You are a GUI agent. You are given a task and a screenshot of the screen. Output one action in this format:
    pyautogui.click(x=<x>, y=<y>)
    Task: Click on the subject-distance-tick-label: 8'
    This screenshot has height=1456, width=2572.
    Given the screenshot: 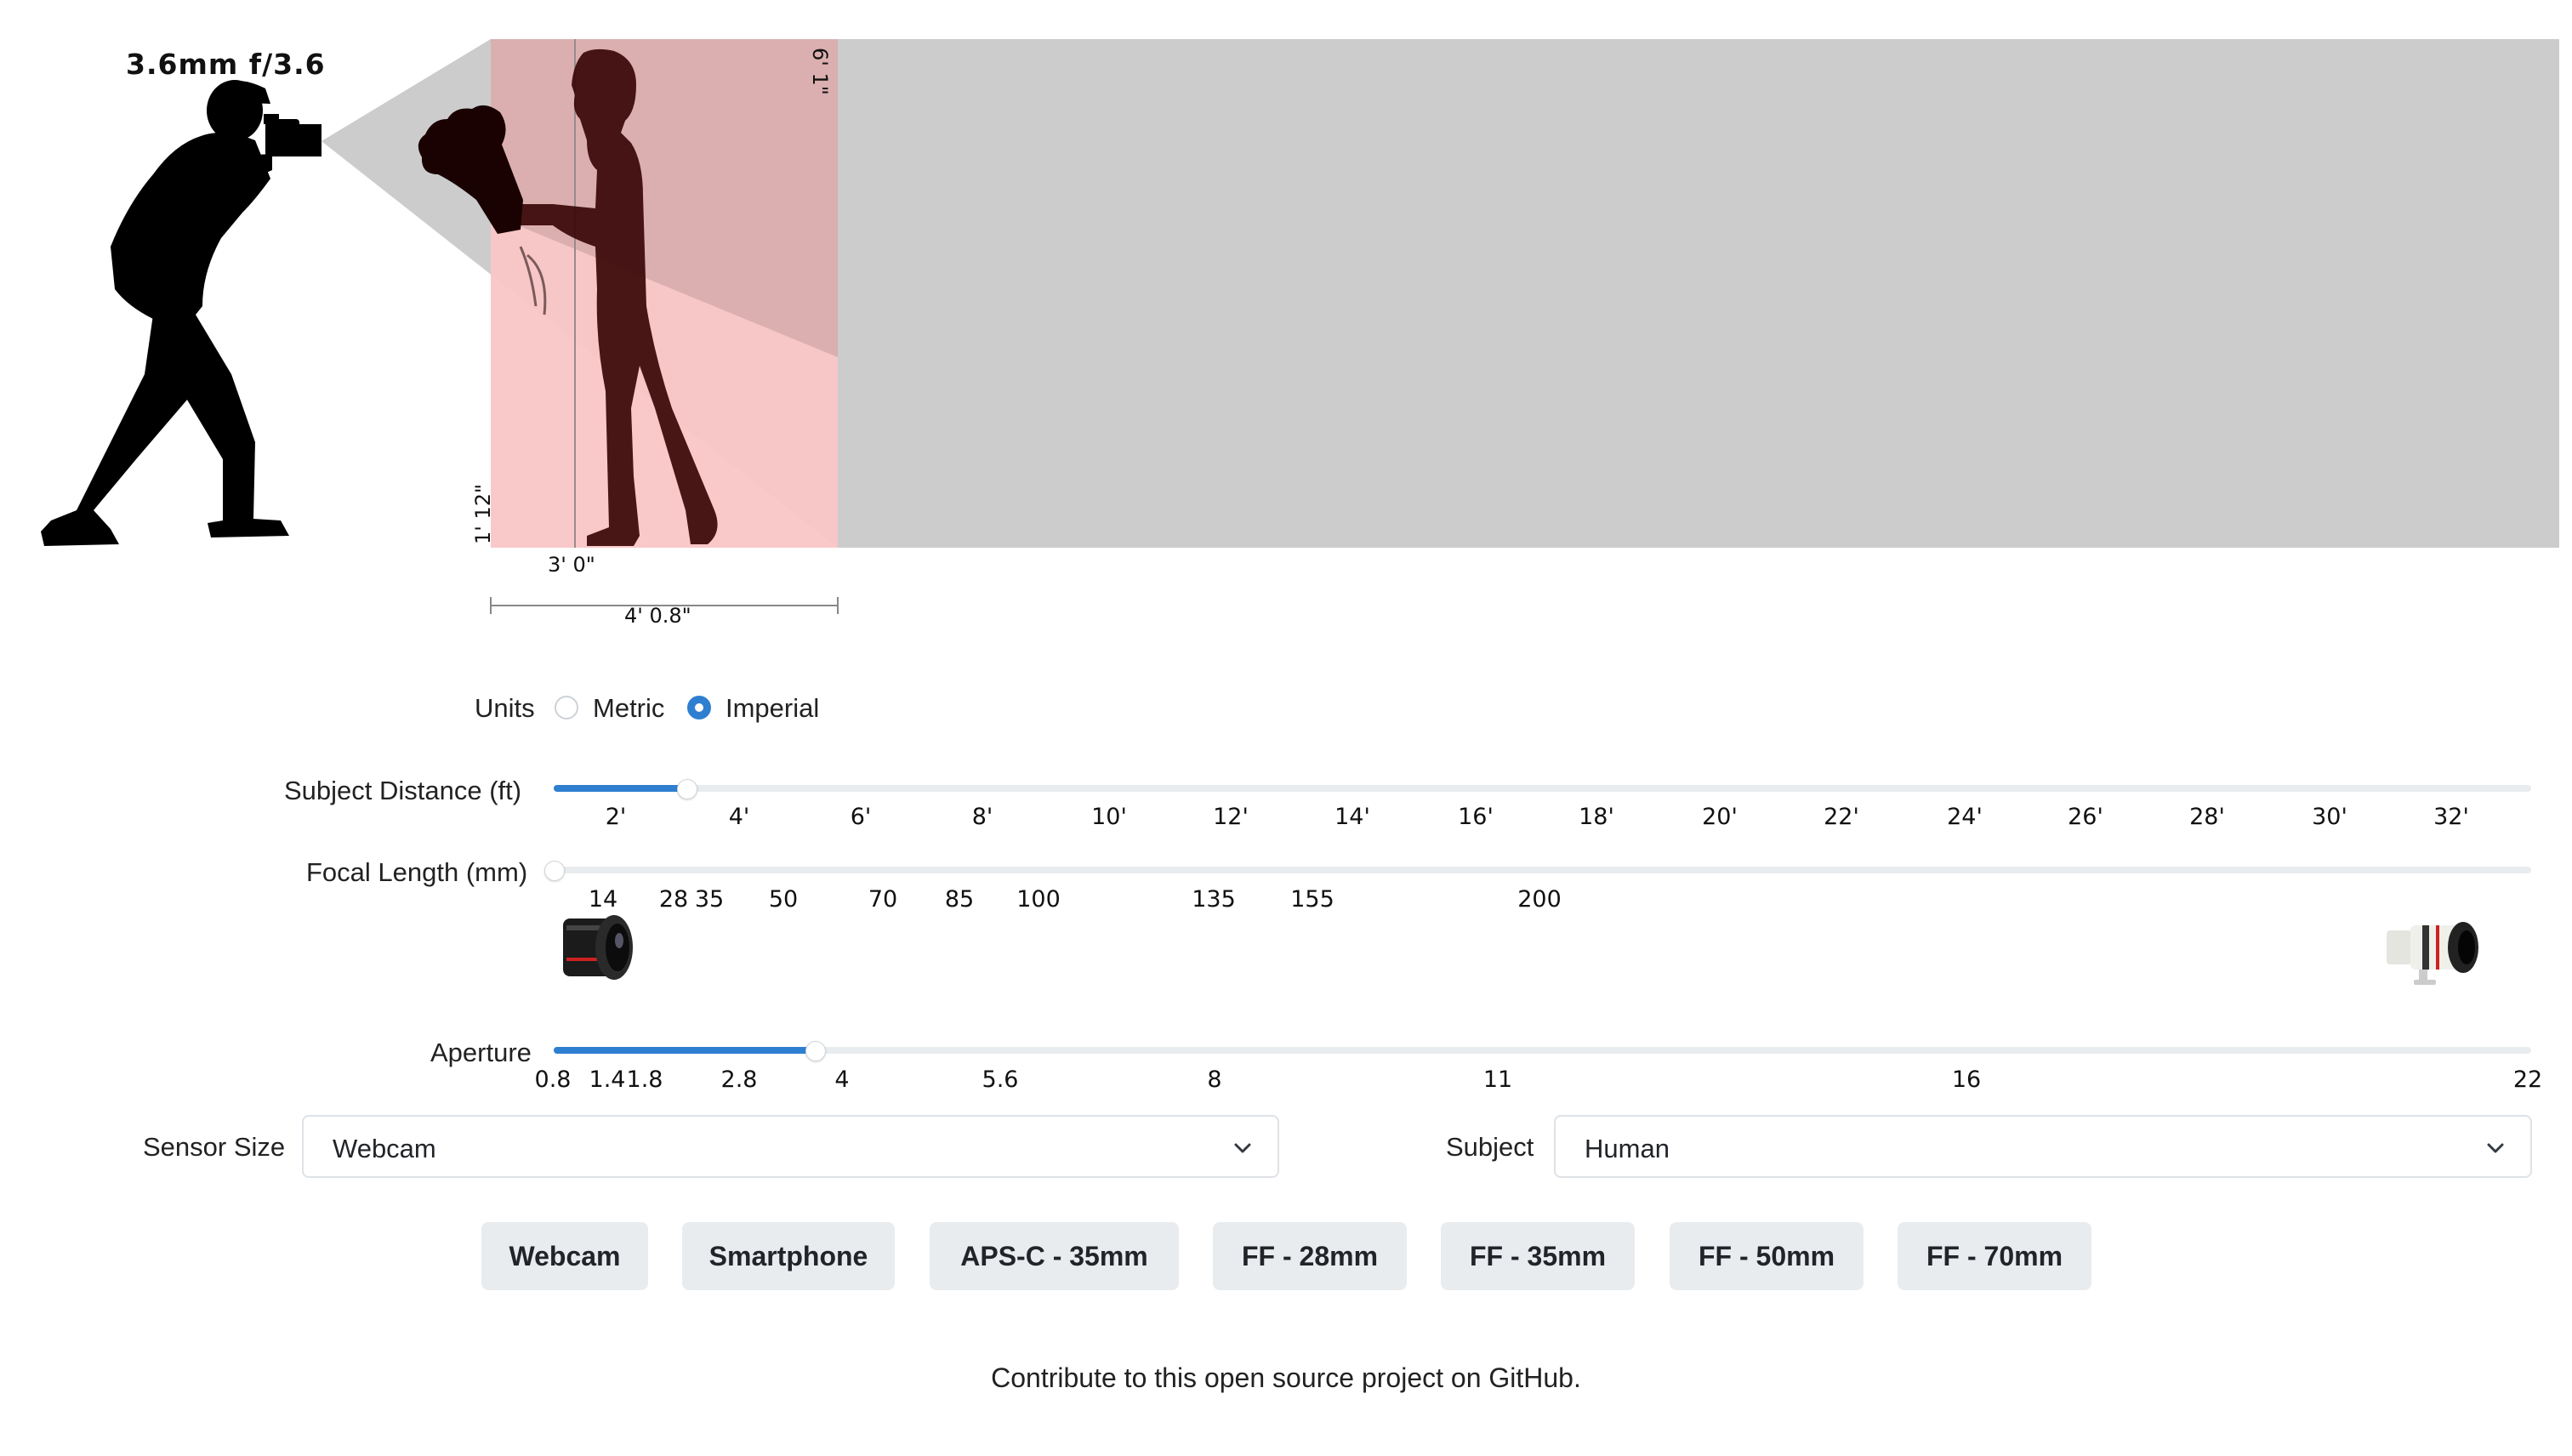 What is the action you would take?
    pyautogui.click(x=982, y=817)
    